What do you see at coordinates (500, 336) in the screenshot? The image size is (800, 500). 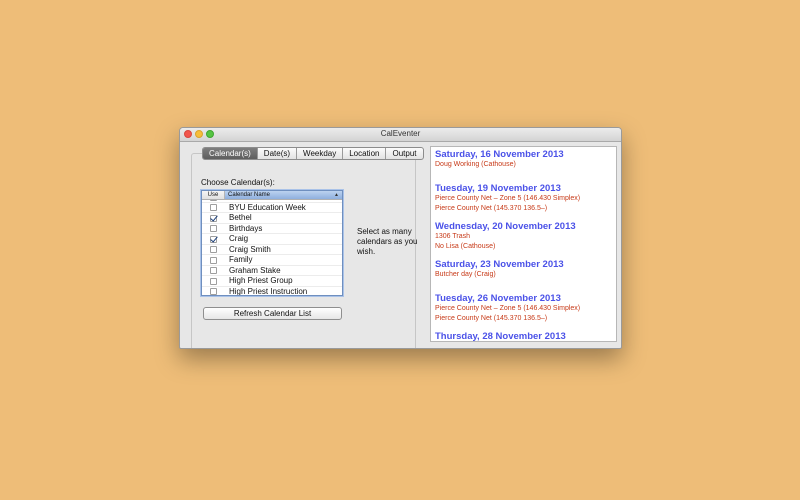 I see `date-heading: Thursday, 28 November 2013` at bounding box center [500, 336].